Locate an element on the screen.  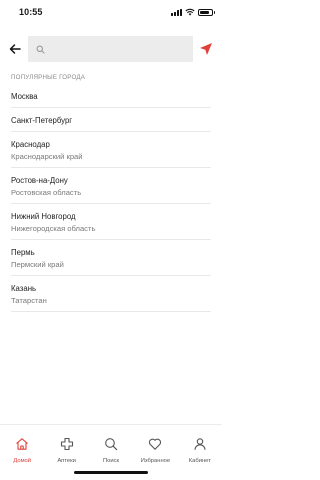
tab-home: Домой is located at coordinates (22, 452).